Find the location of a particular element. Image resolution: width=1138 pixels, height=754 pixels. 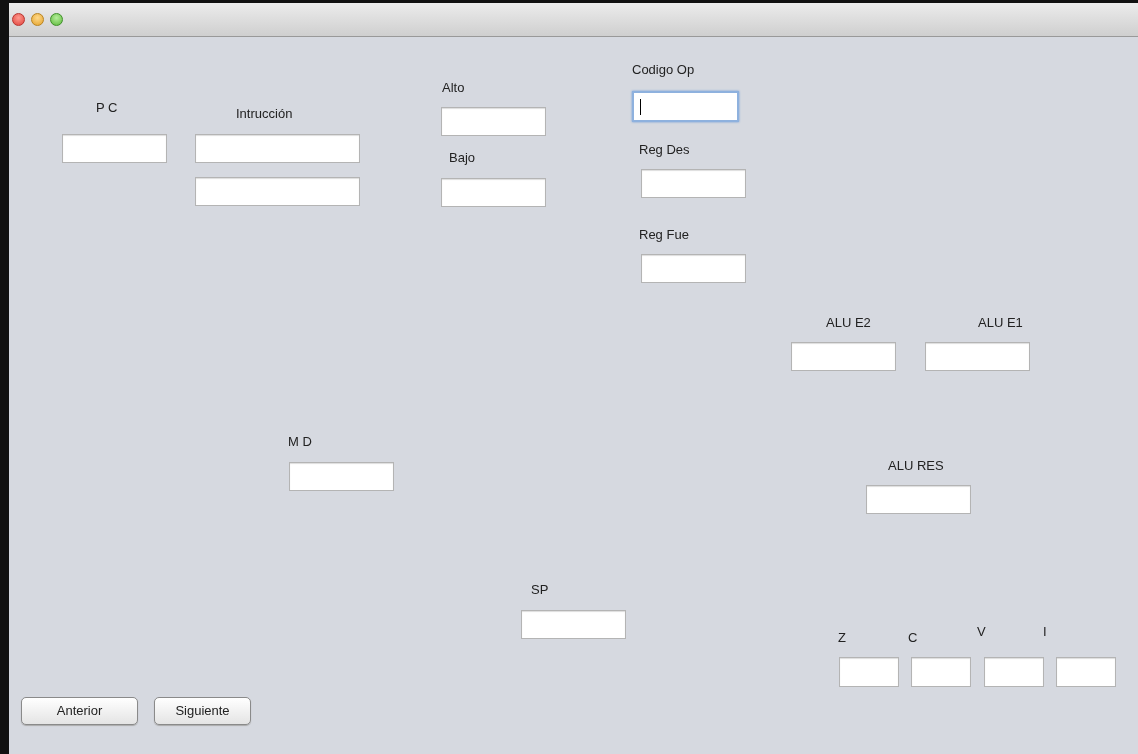

field-label: ALU E1 is located at coordinates (1000, 323).